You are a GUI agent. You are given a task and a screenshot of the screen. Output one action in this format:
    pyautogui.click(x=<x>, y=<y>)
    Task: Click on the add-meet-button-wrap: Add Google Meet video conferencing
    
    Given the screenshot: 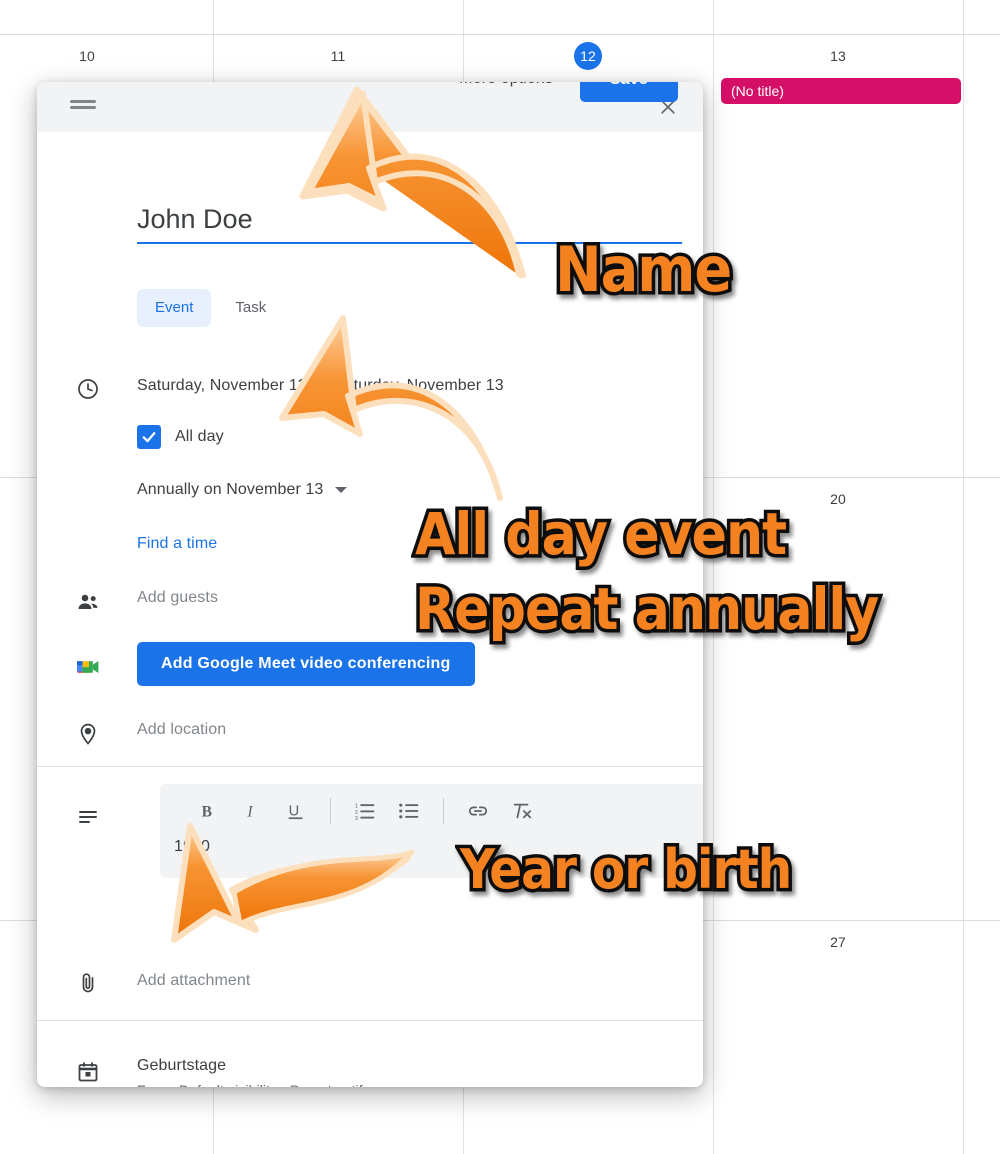 What is the action you would take?
    pyautogui.click(x=306, y=664)
    